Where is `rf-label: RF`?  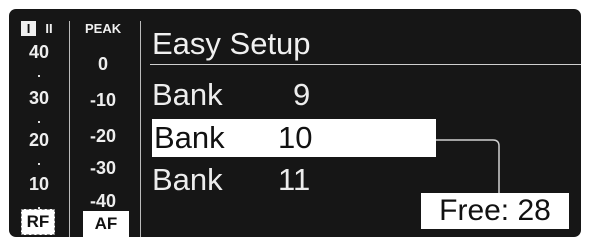
rf-label: RF is located at coordinates (38, 221).